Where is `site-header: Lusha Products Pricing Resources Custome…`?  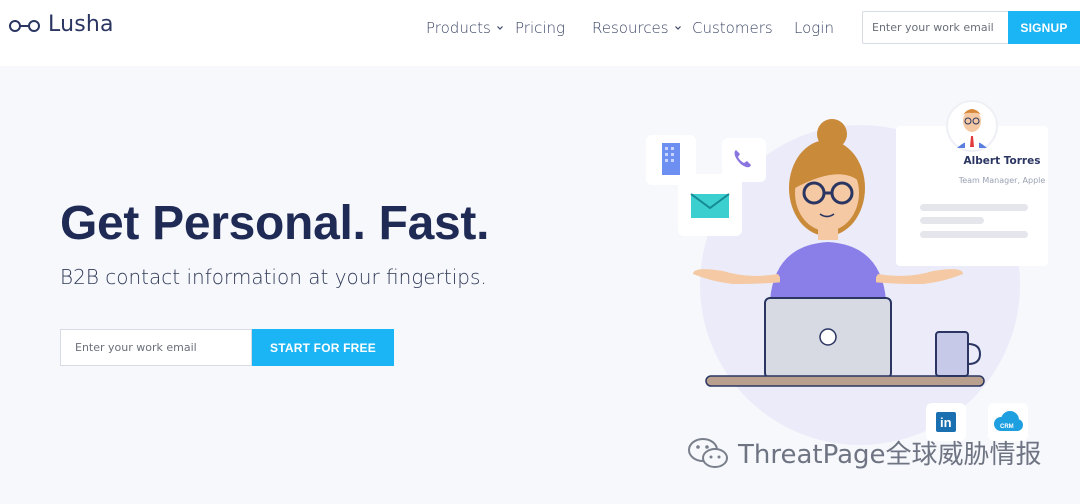
site-header: Lusha Products Pricing Resources Custome… is located at coordinates (540, 33).